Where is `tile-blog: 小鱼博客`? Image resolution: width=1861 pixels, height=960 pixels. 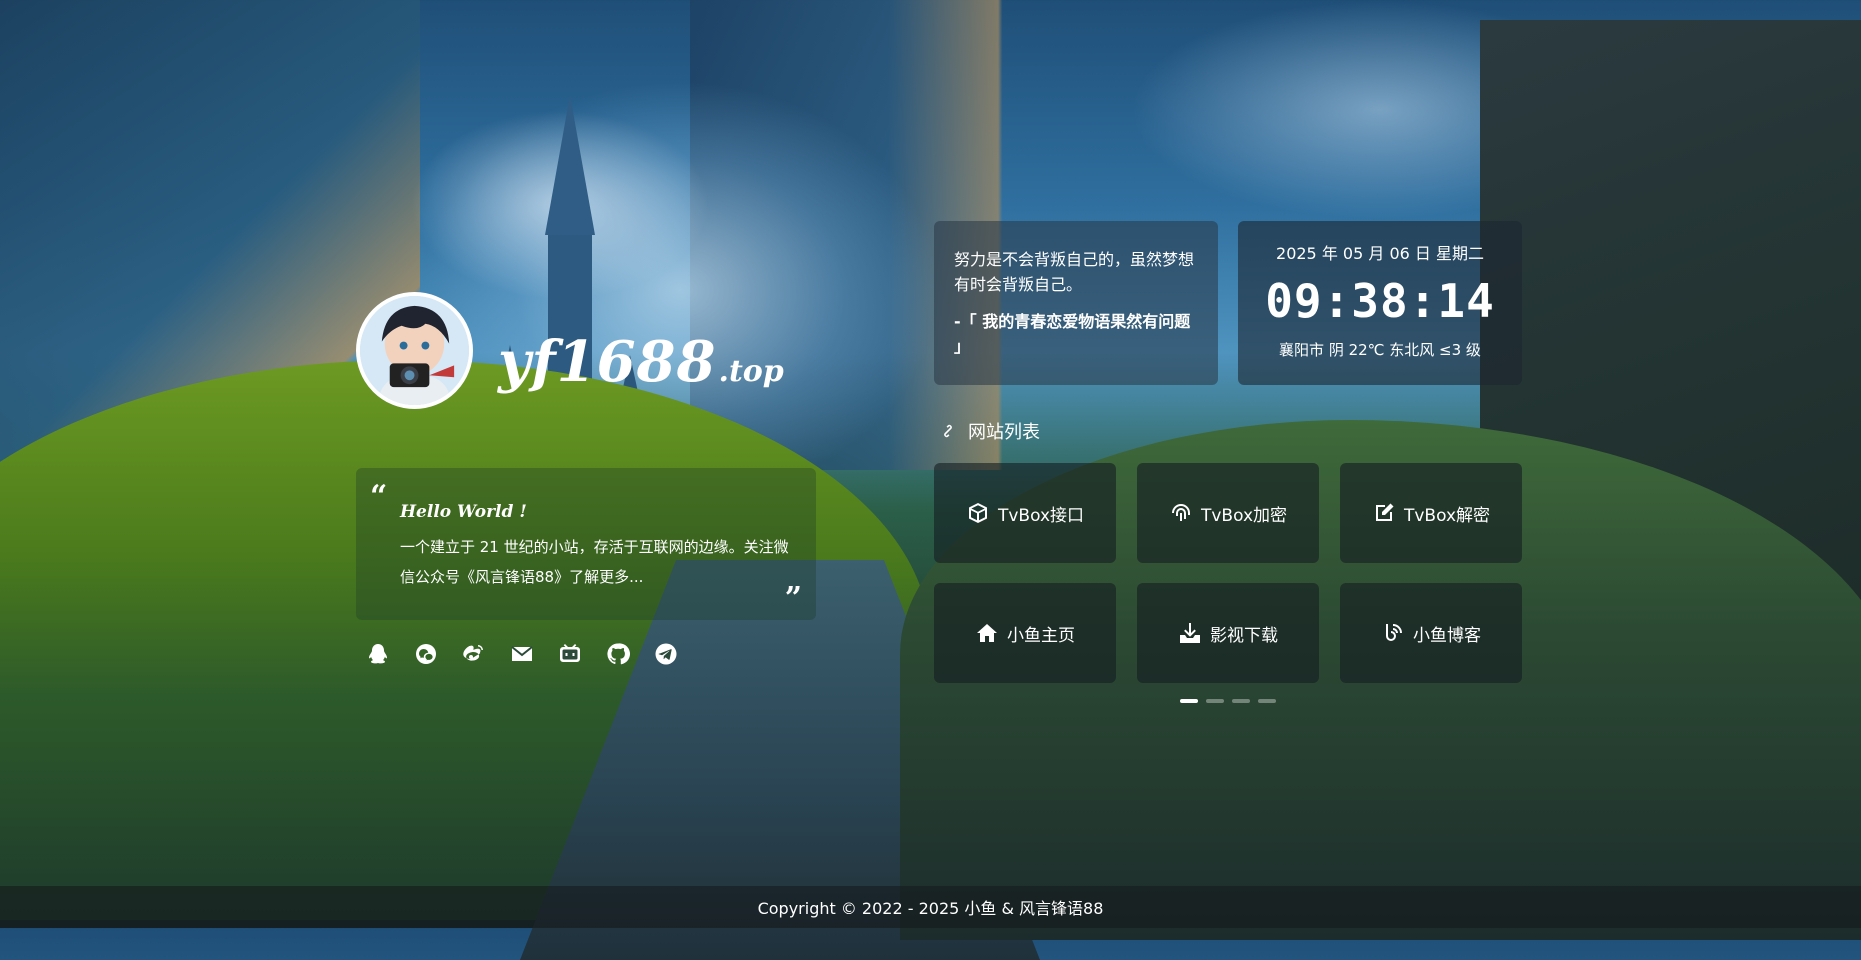
tile-blog: 小鱼博客 is located at coordinates (1431, 633).